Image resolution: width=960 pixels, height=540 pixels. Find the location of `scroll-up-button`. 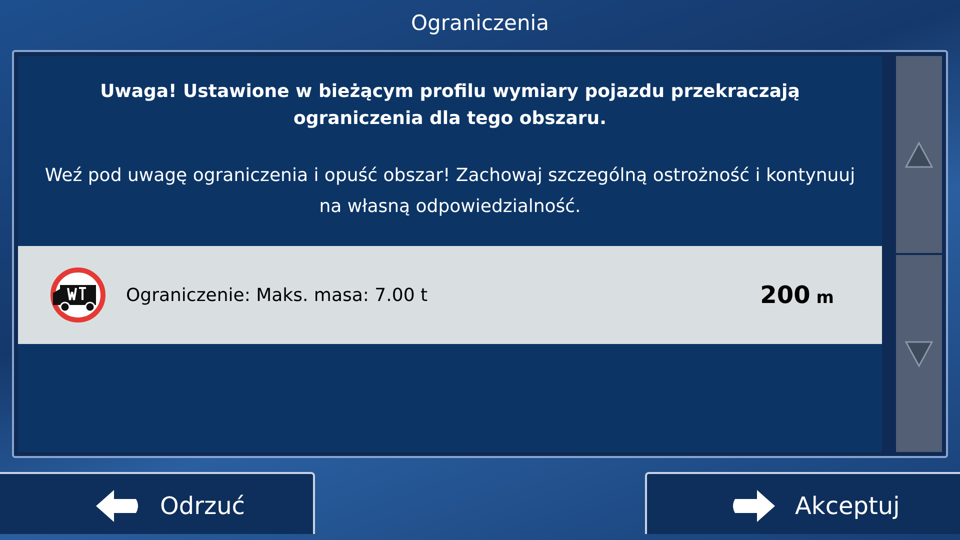

scroll-up-button is located at coordinates (919, 154).